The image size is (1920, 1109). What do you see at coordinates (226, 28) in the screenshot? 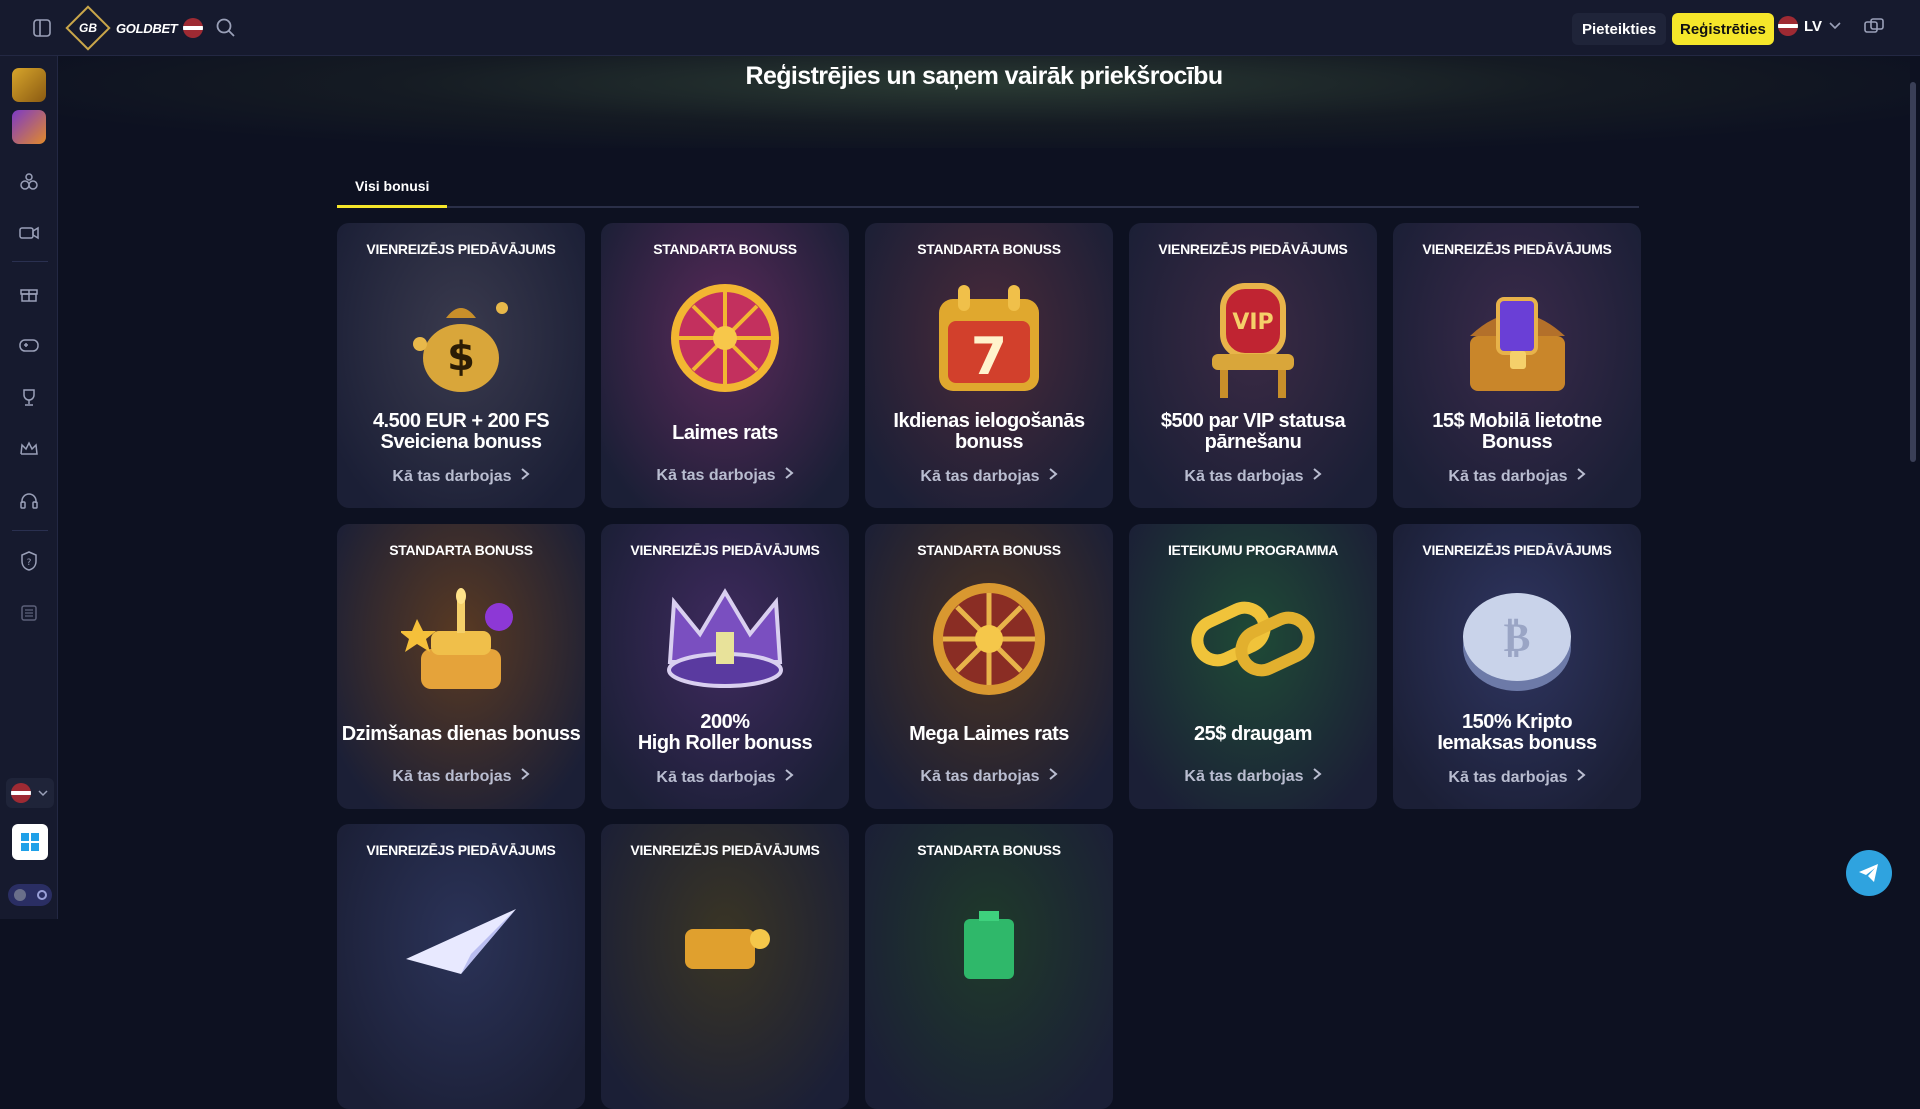
I see `search-icon` at bounding box center [226, 28].